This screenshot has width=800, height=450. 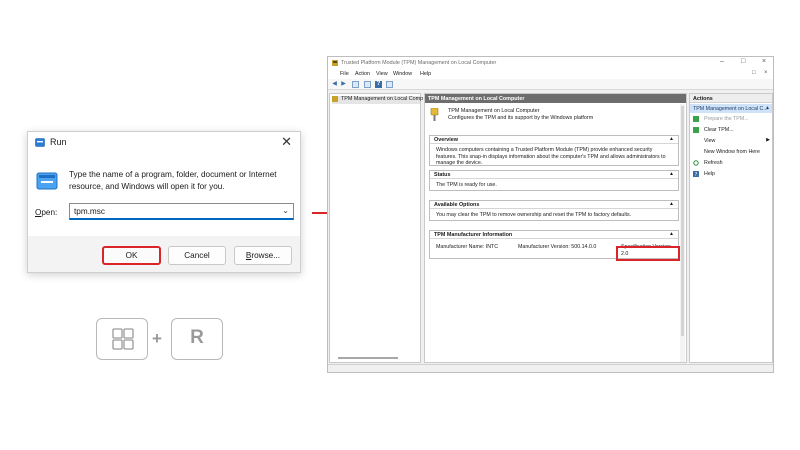 I want to click on hero-title: TPM Management on Local Computer, so click(x=494, y=111).